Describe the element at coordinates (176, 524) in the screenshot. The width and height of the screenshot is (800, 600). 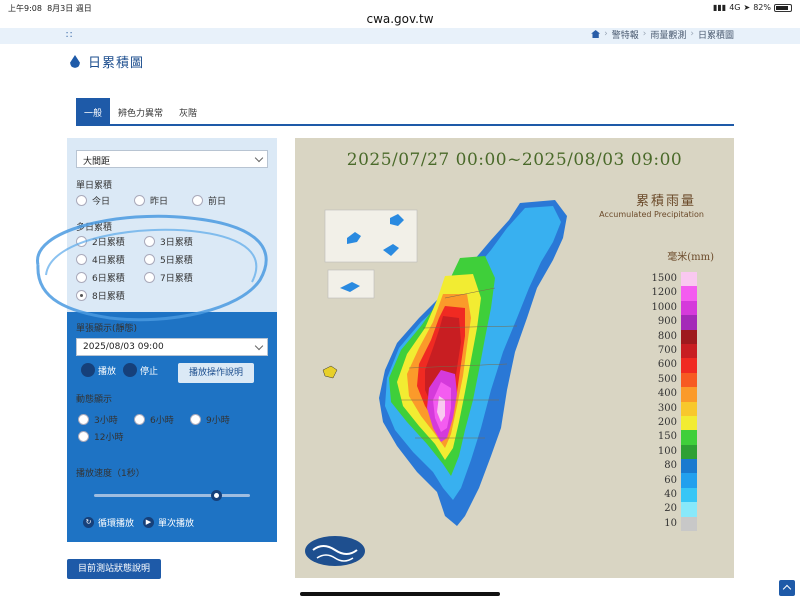
I see `single-play-label: 單次播放` at that location.